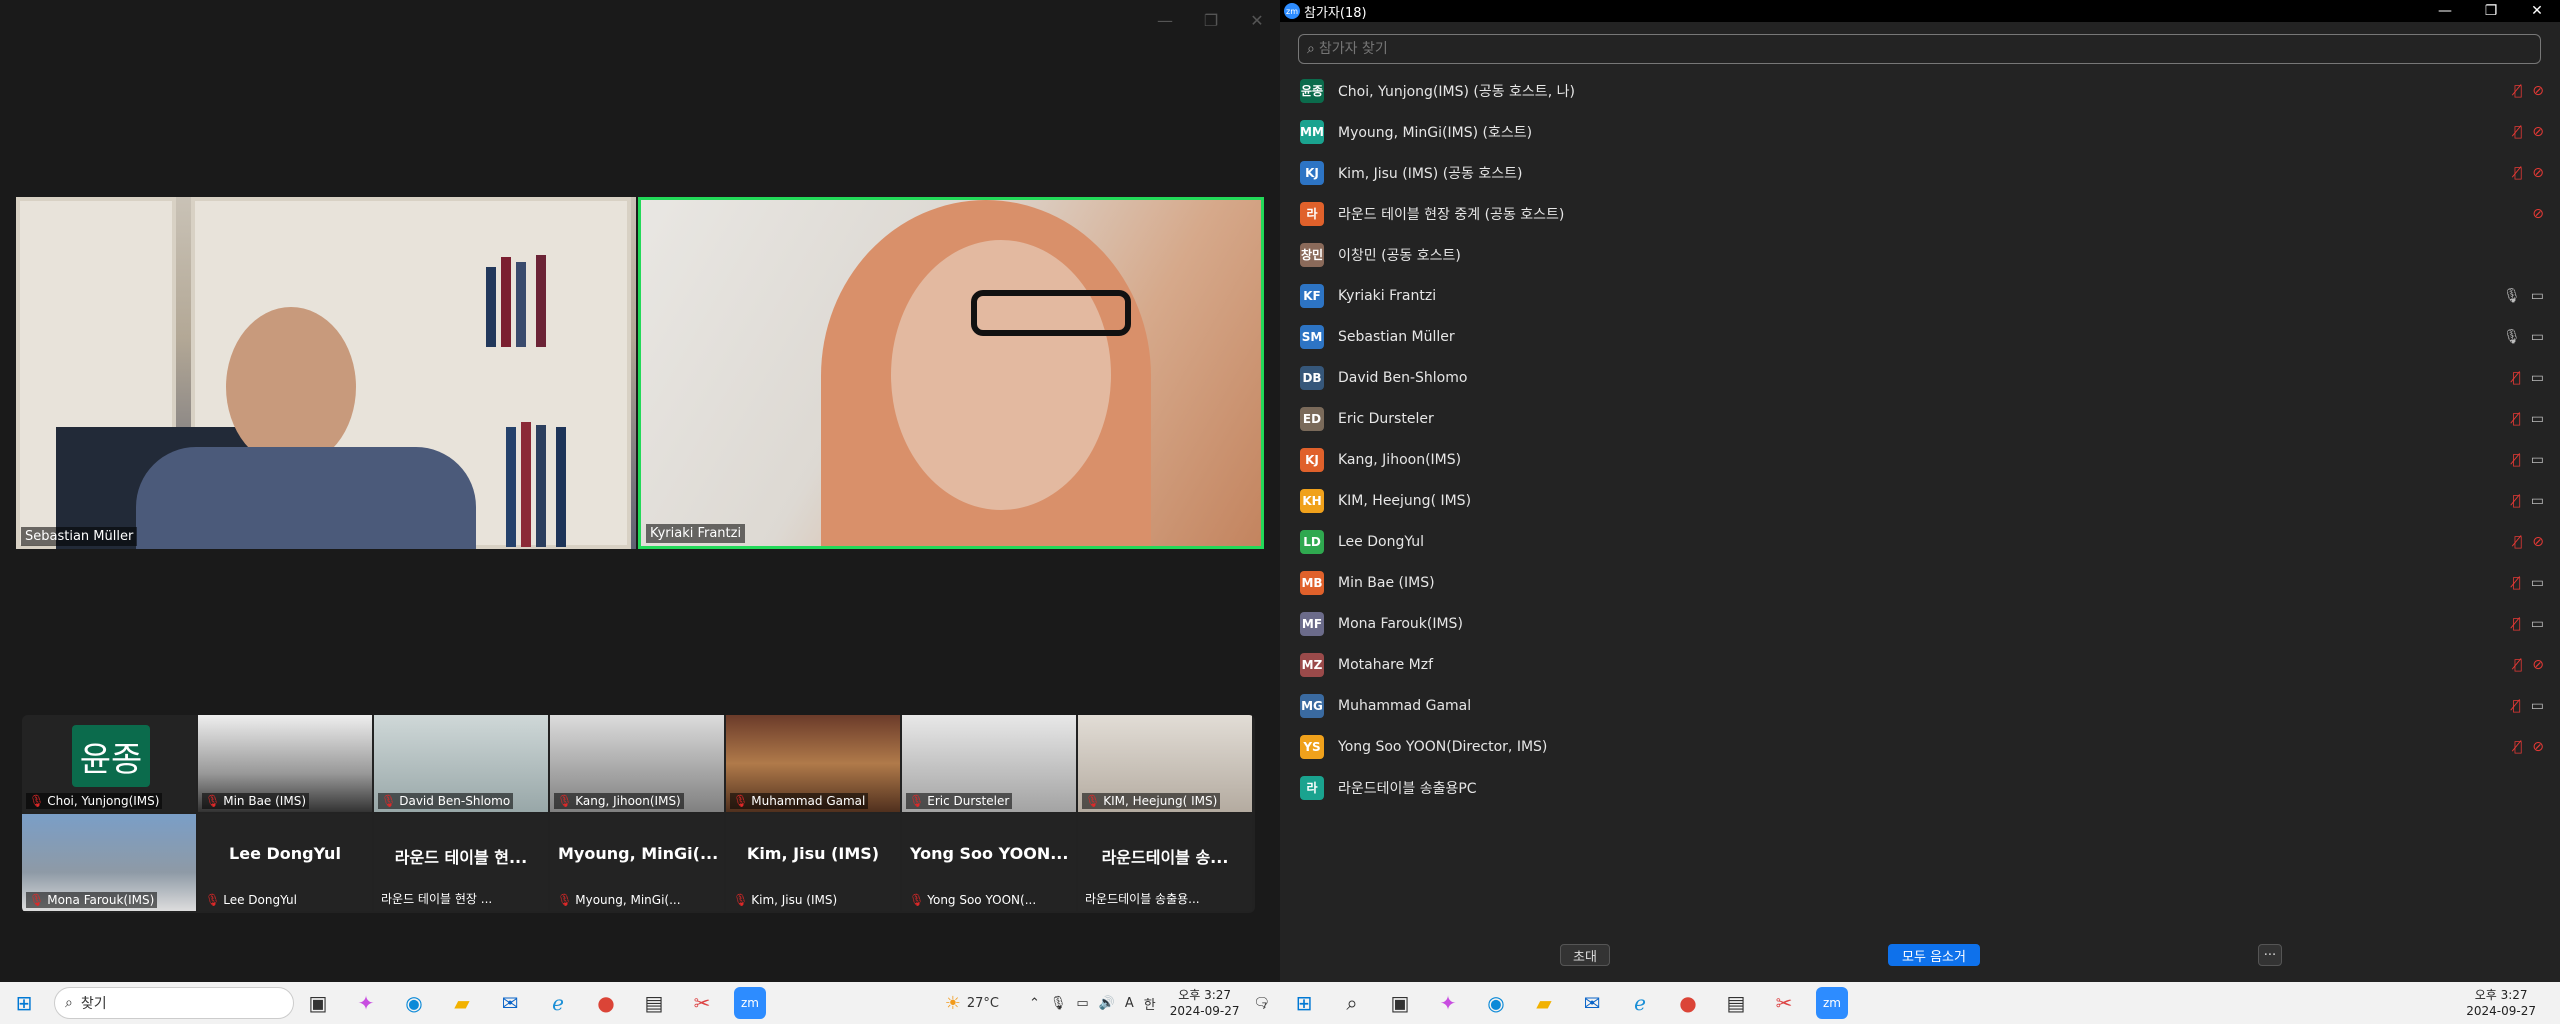 The width and height of the screenshot is (2560, 1024). What do you see at coordinates (285, 862) in the screenshot?
I see `thumb-tile: Lee DongYul 🎙 Lee DongYul` at bounding box center [285, 862].